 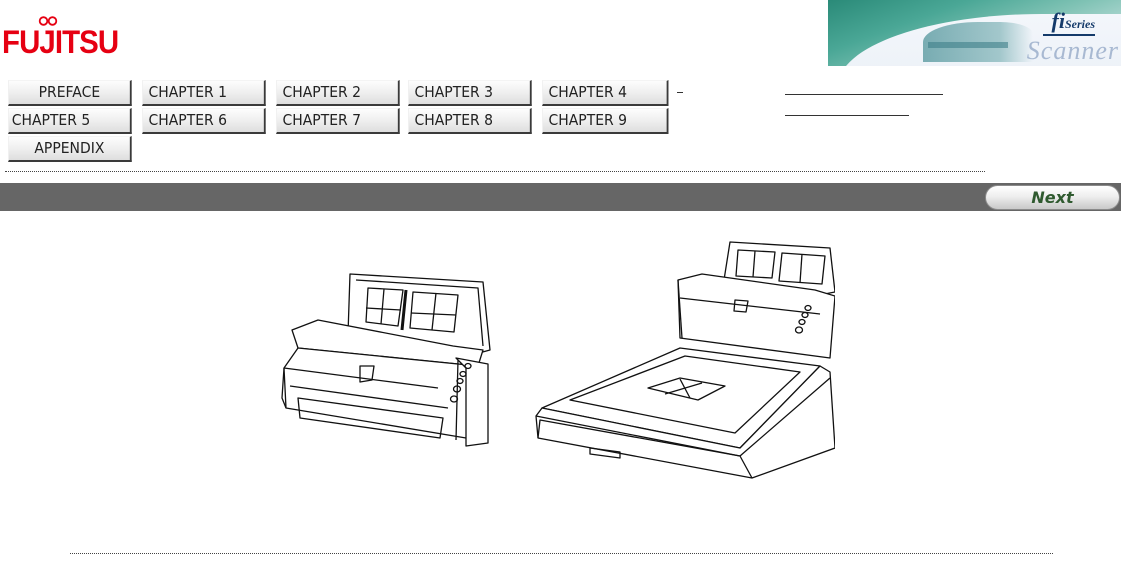 I want to click on nav-appendix-button: APPENDIX, so click(x=70, y=149).